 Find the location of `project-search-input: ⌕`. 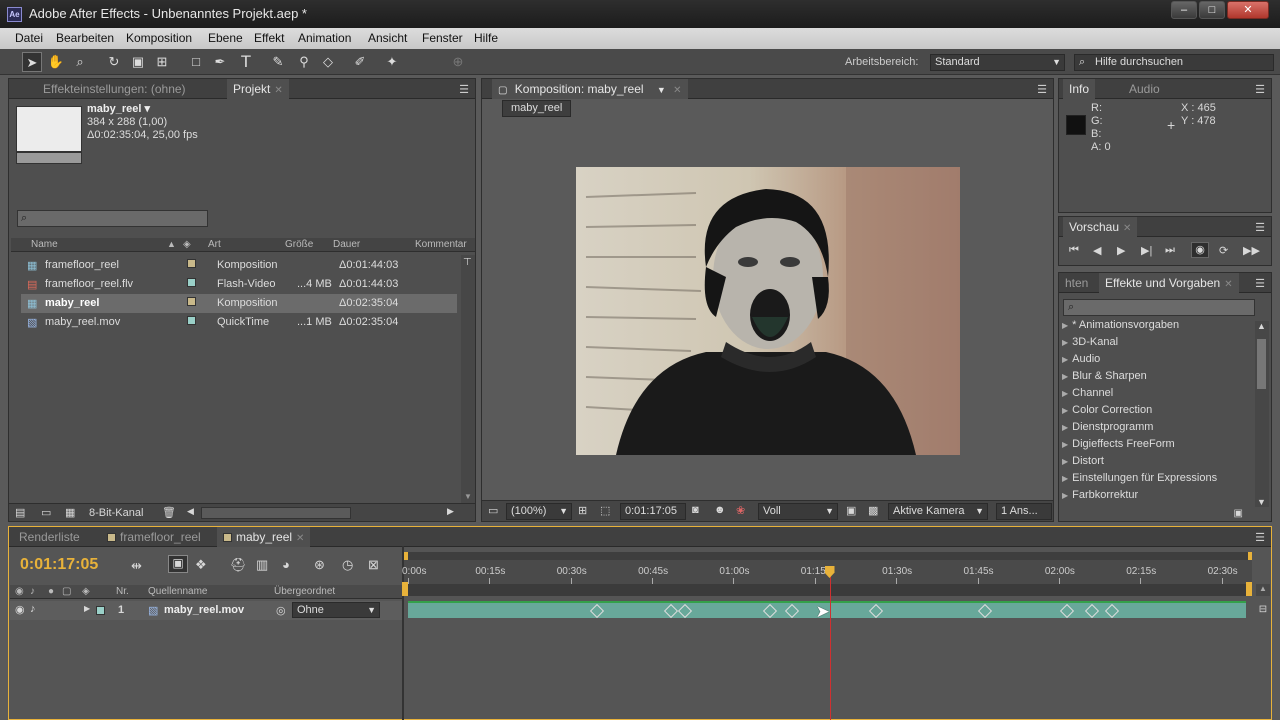

project-search-input: ⌕ is located at coordinates (112, 218).